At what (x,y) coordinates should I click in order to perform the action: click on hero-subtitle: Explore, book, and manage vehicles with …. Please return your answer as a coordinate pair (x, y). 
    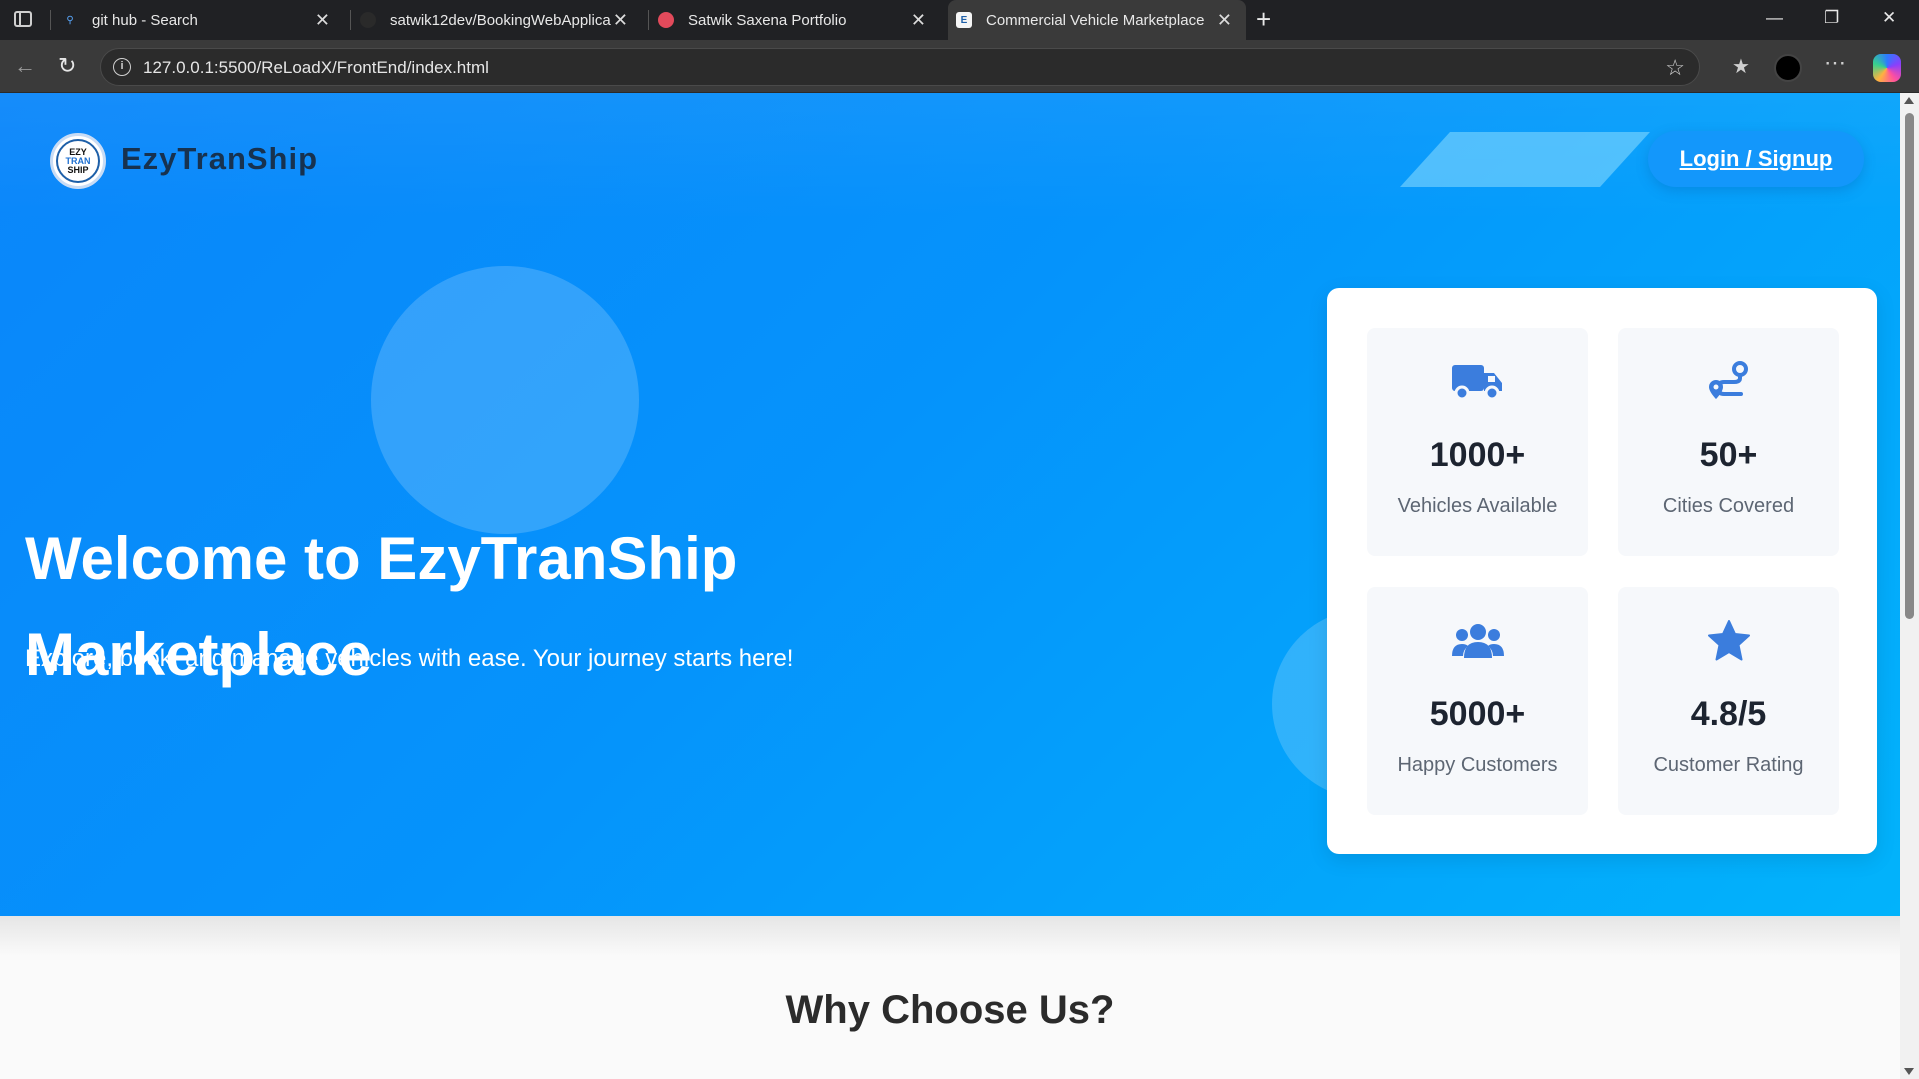
    Looking at the image, I should click on (409, 658).